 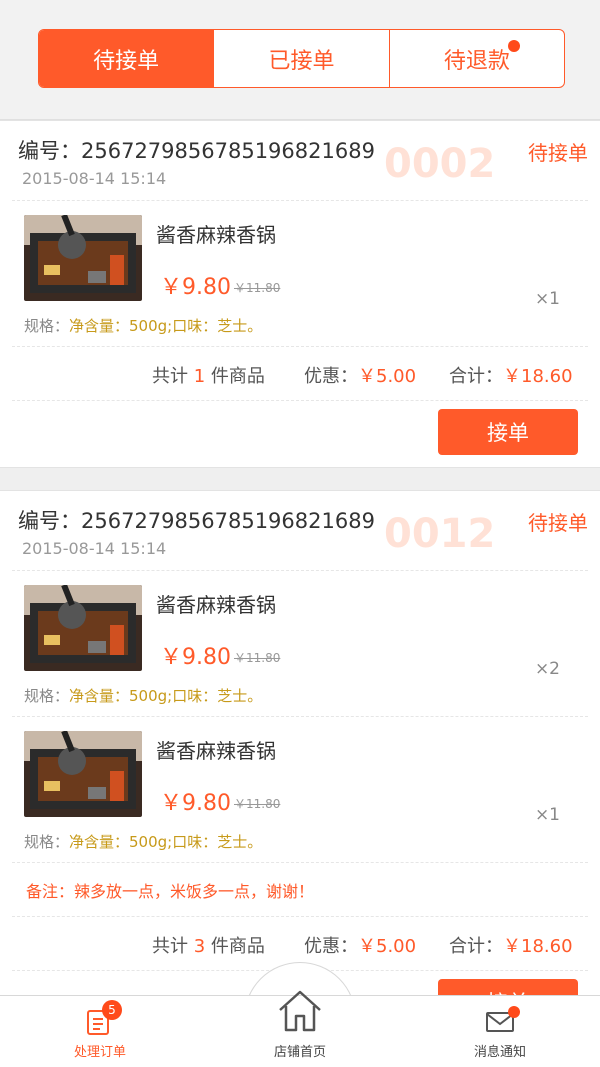 I want to click on notification-dot, so click(x=513, y=46).